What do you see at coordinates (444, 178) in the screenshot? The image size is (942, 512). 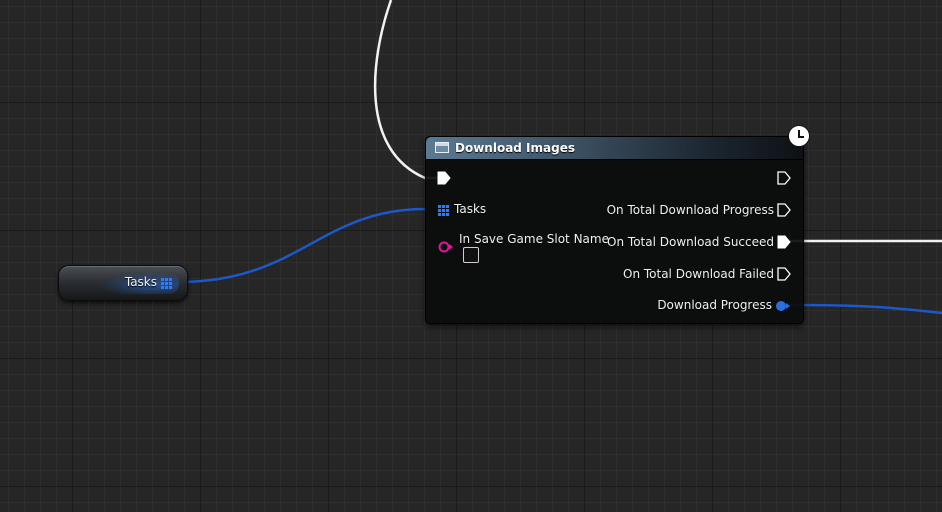 I see `exec-input-pin` at bounding box center [444, 178].